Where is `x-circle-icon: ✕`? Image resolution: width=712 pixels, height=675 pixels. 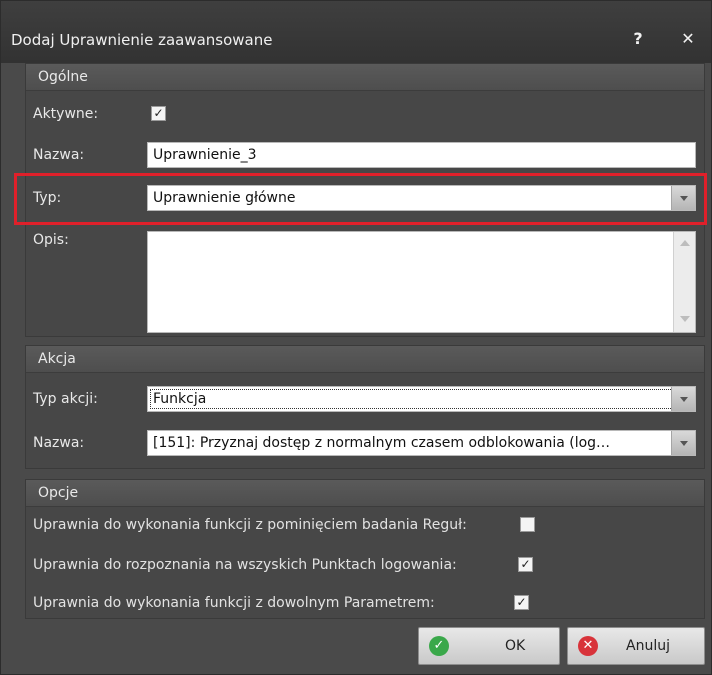
x-circle-icon: ✕ is located at coordinates (588, 646).